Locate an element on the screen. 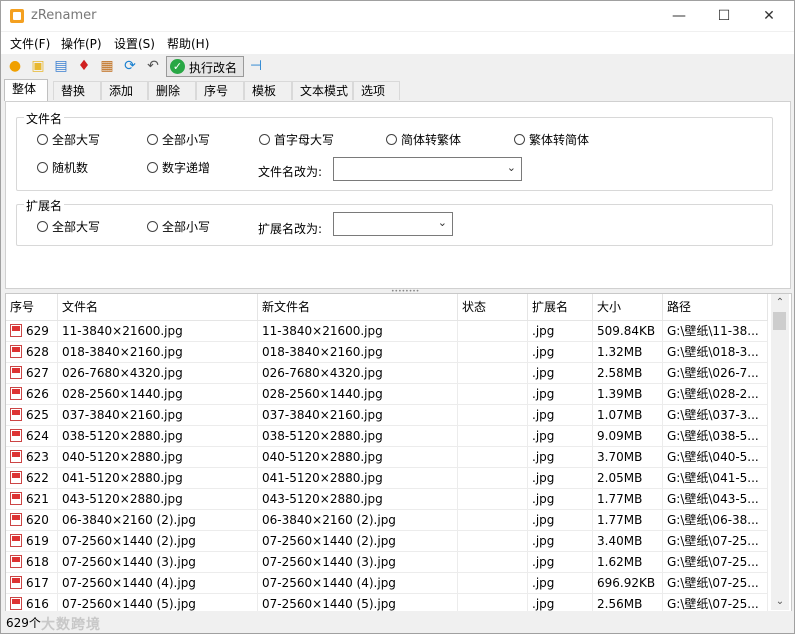 Image resolution: width=795 pixels, height=634 pixels. col-extension: 扩展名 is located at coordinates (560, 307).